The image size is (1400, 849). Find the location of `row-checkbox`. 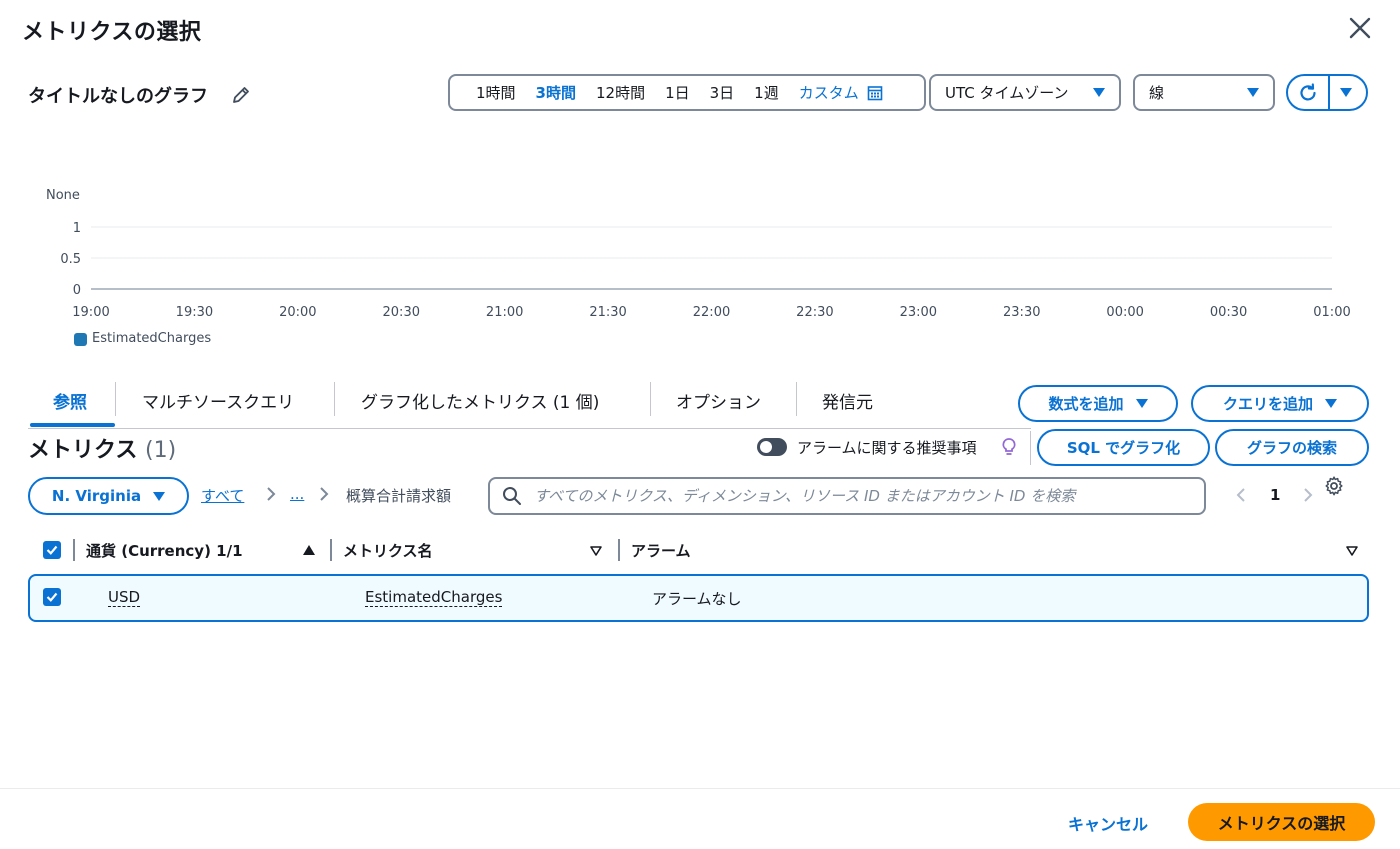

row-checkbox is located at coordinates (52, 597).